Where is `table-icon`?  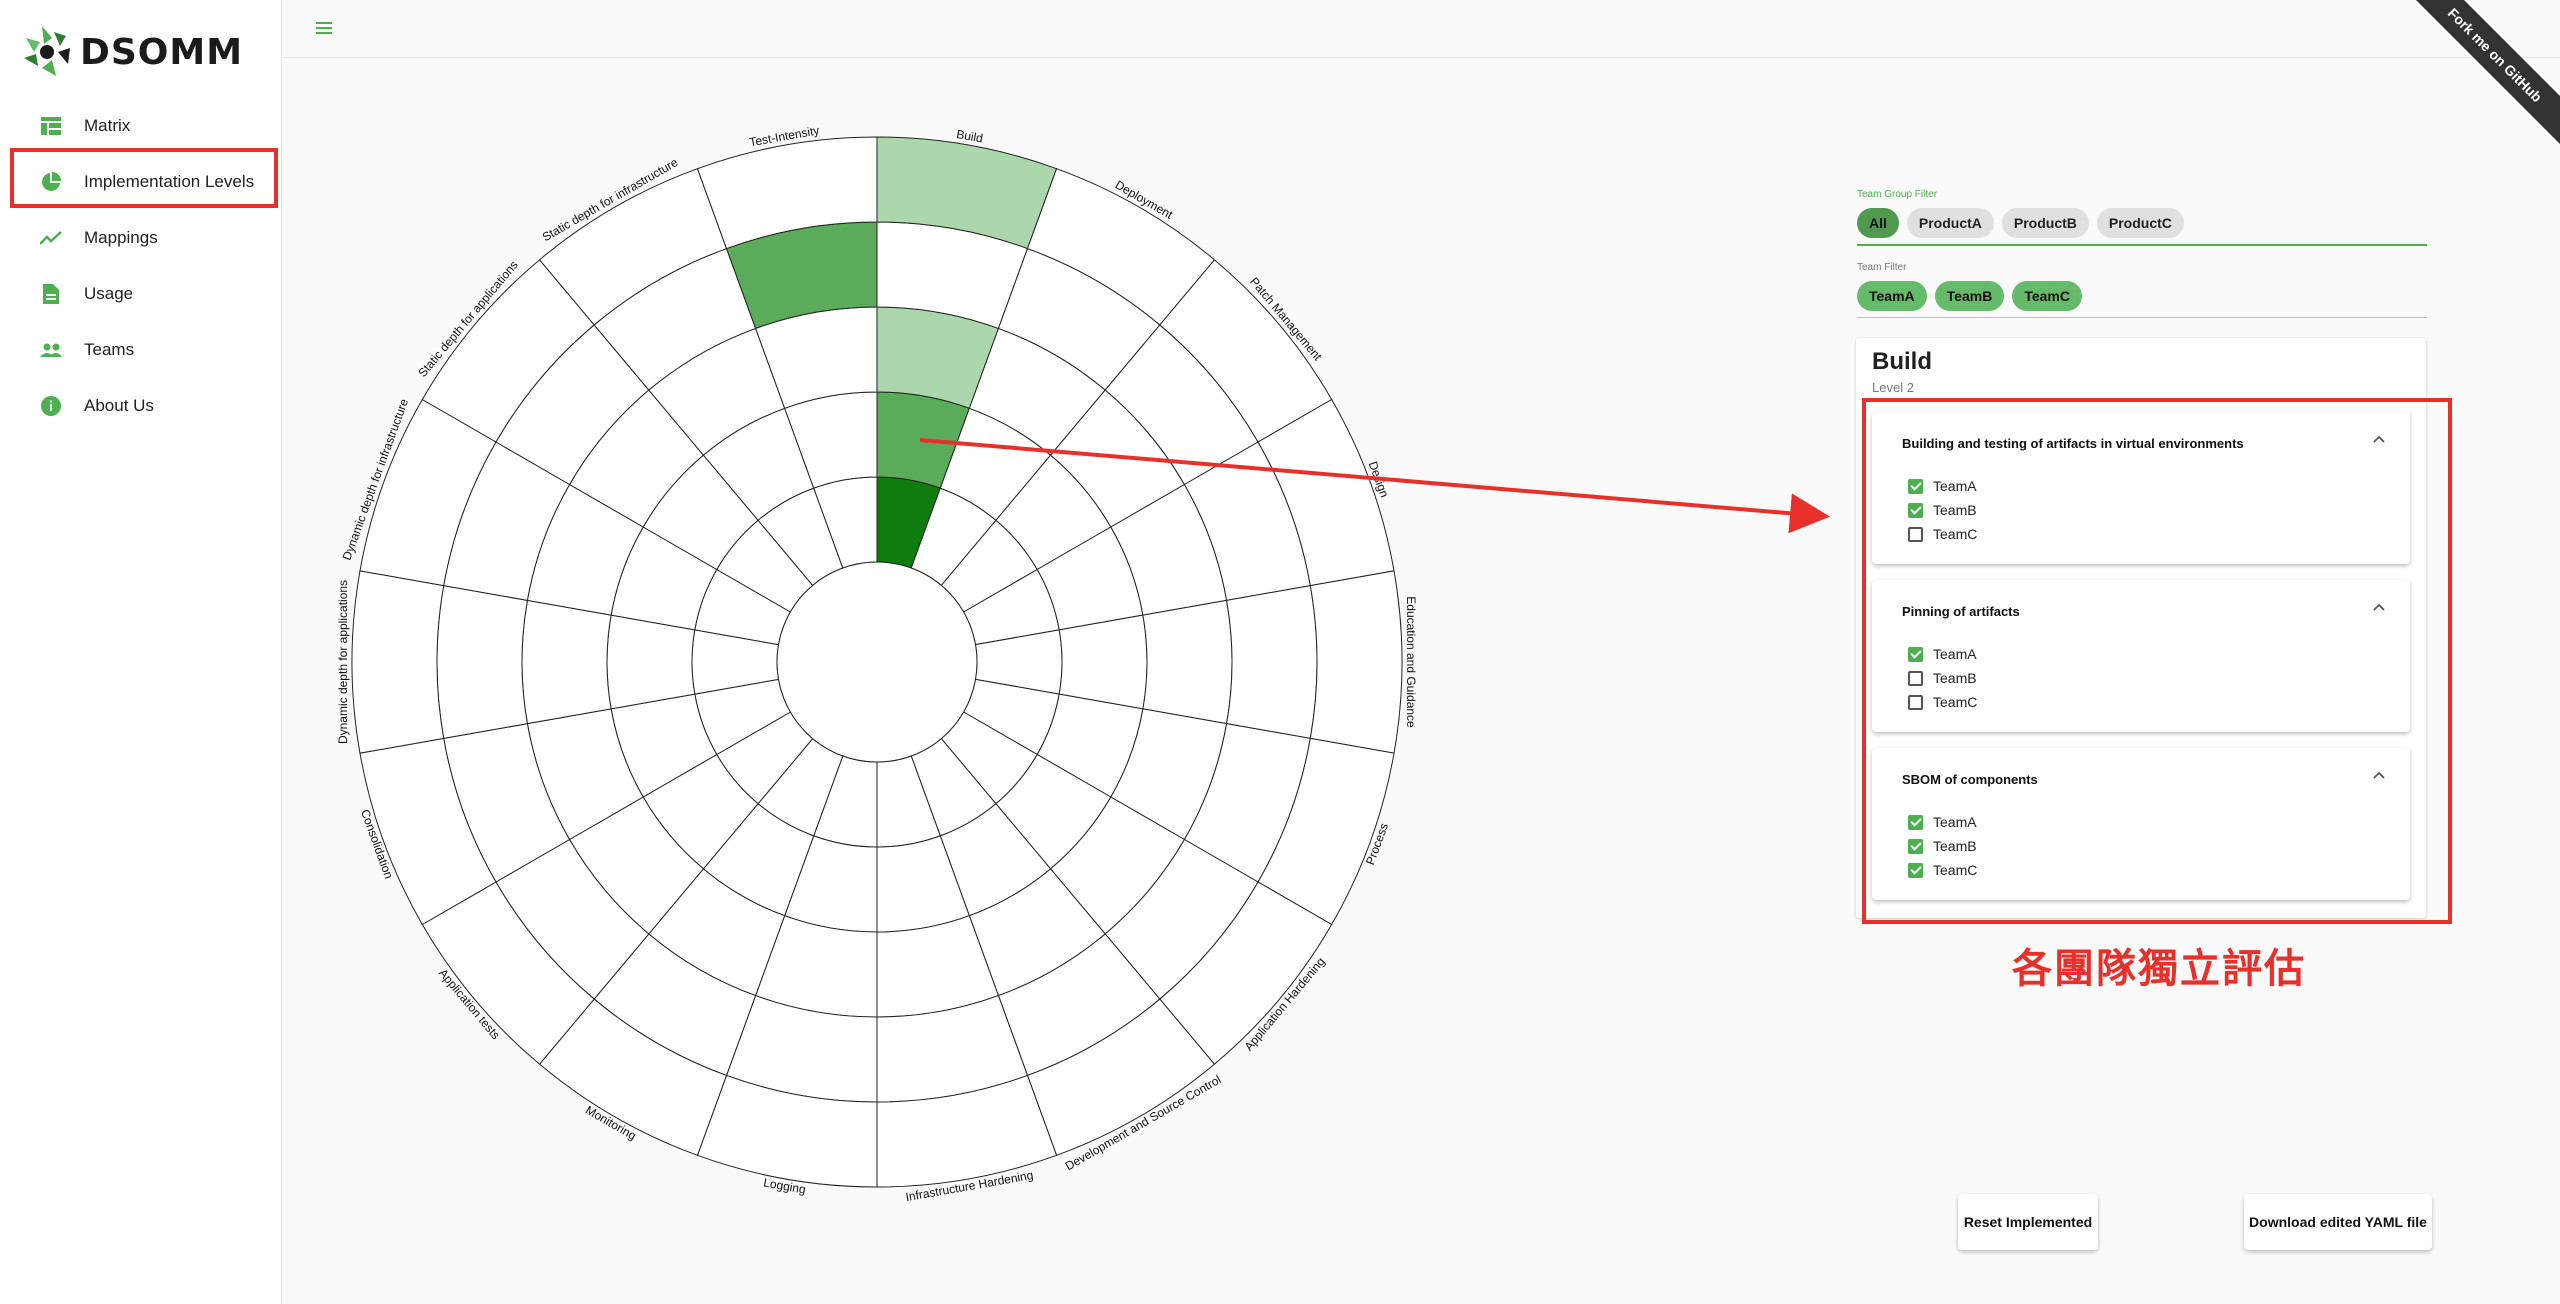 table-icon is located at coordinates (51, 126).